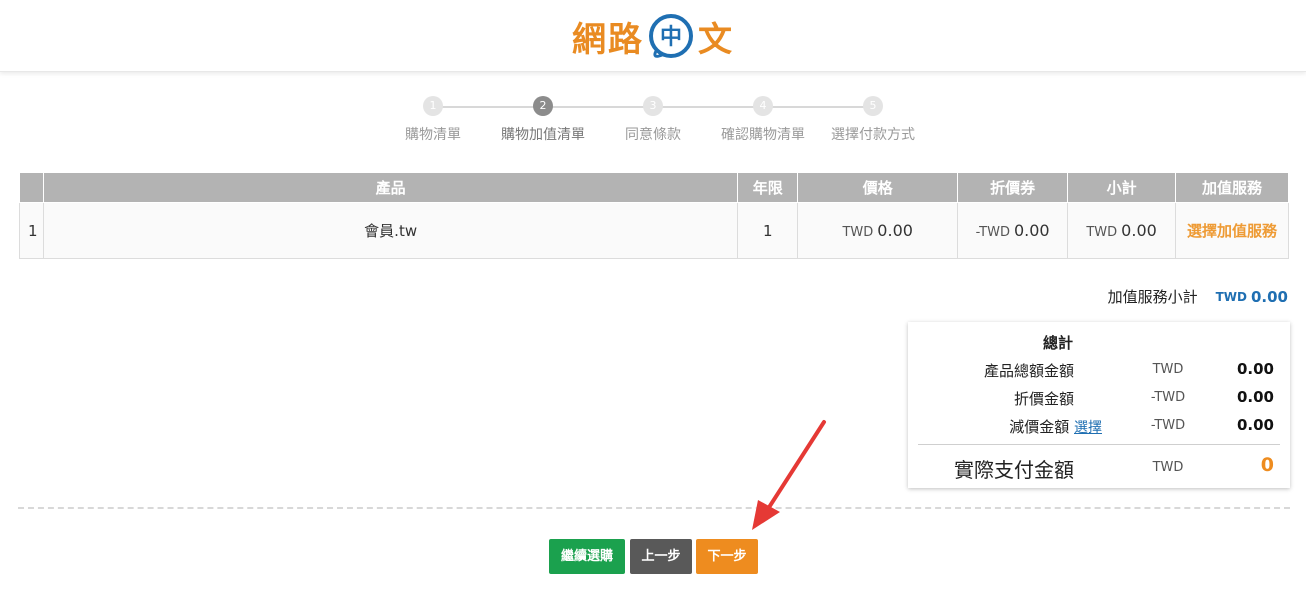 Image resolution: width=1306 pixels, height=608 pixels. Describe the element at coordinates (1039, 427) in the screenshot. I see `summary-label: 減價金額` at that location.